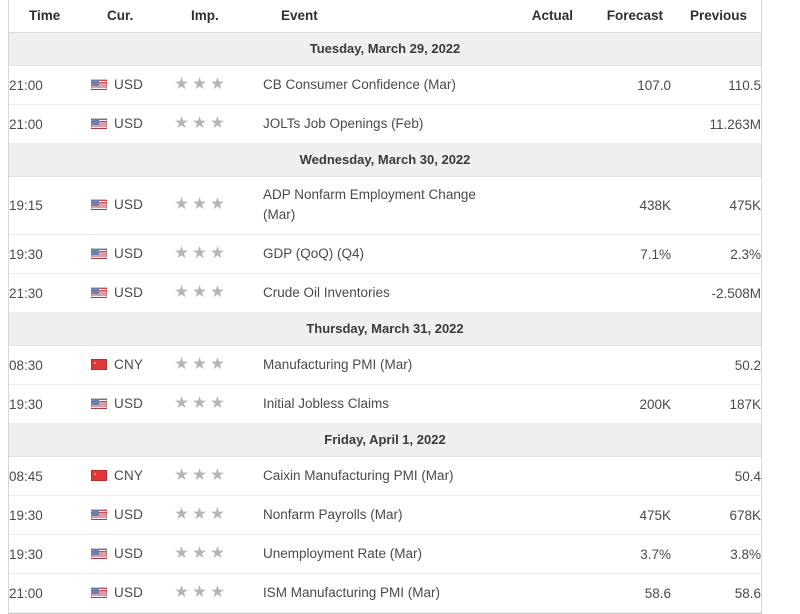 The width and height of the screenshot is (800, 614). I want to click on column-header-time: Time, so click(50, 16).